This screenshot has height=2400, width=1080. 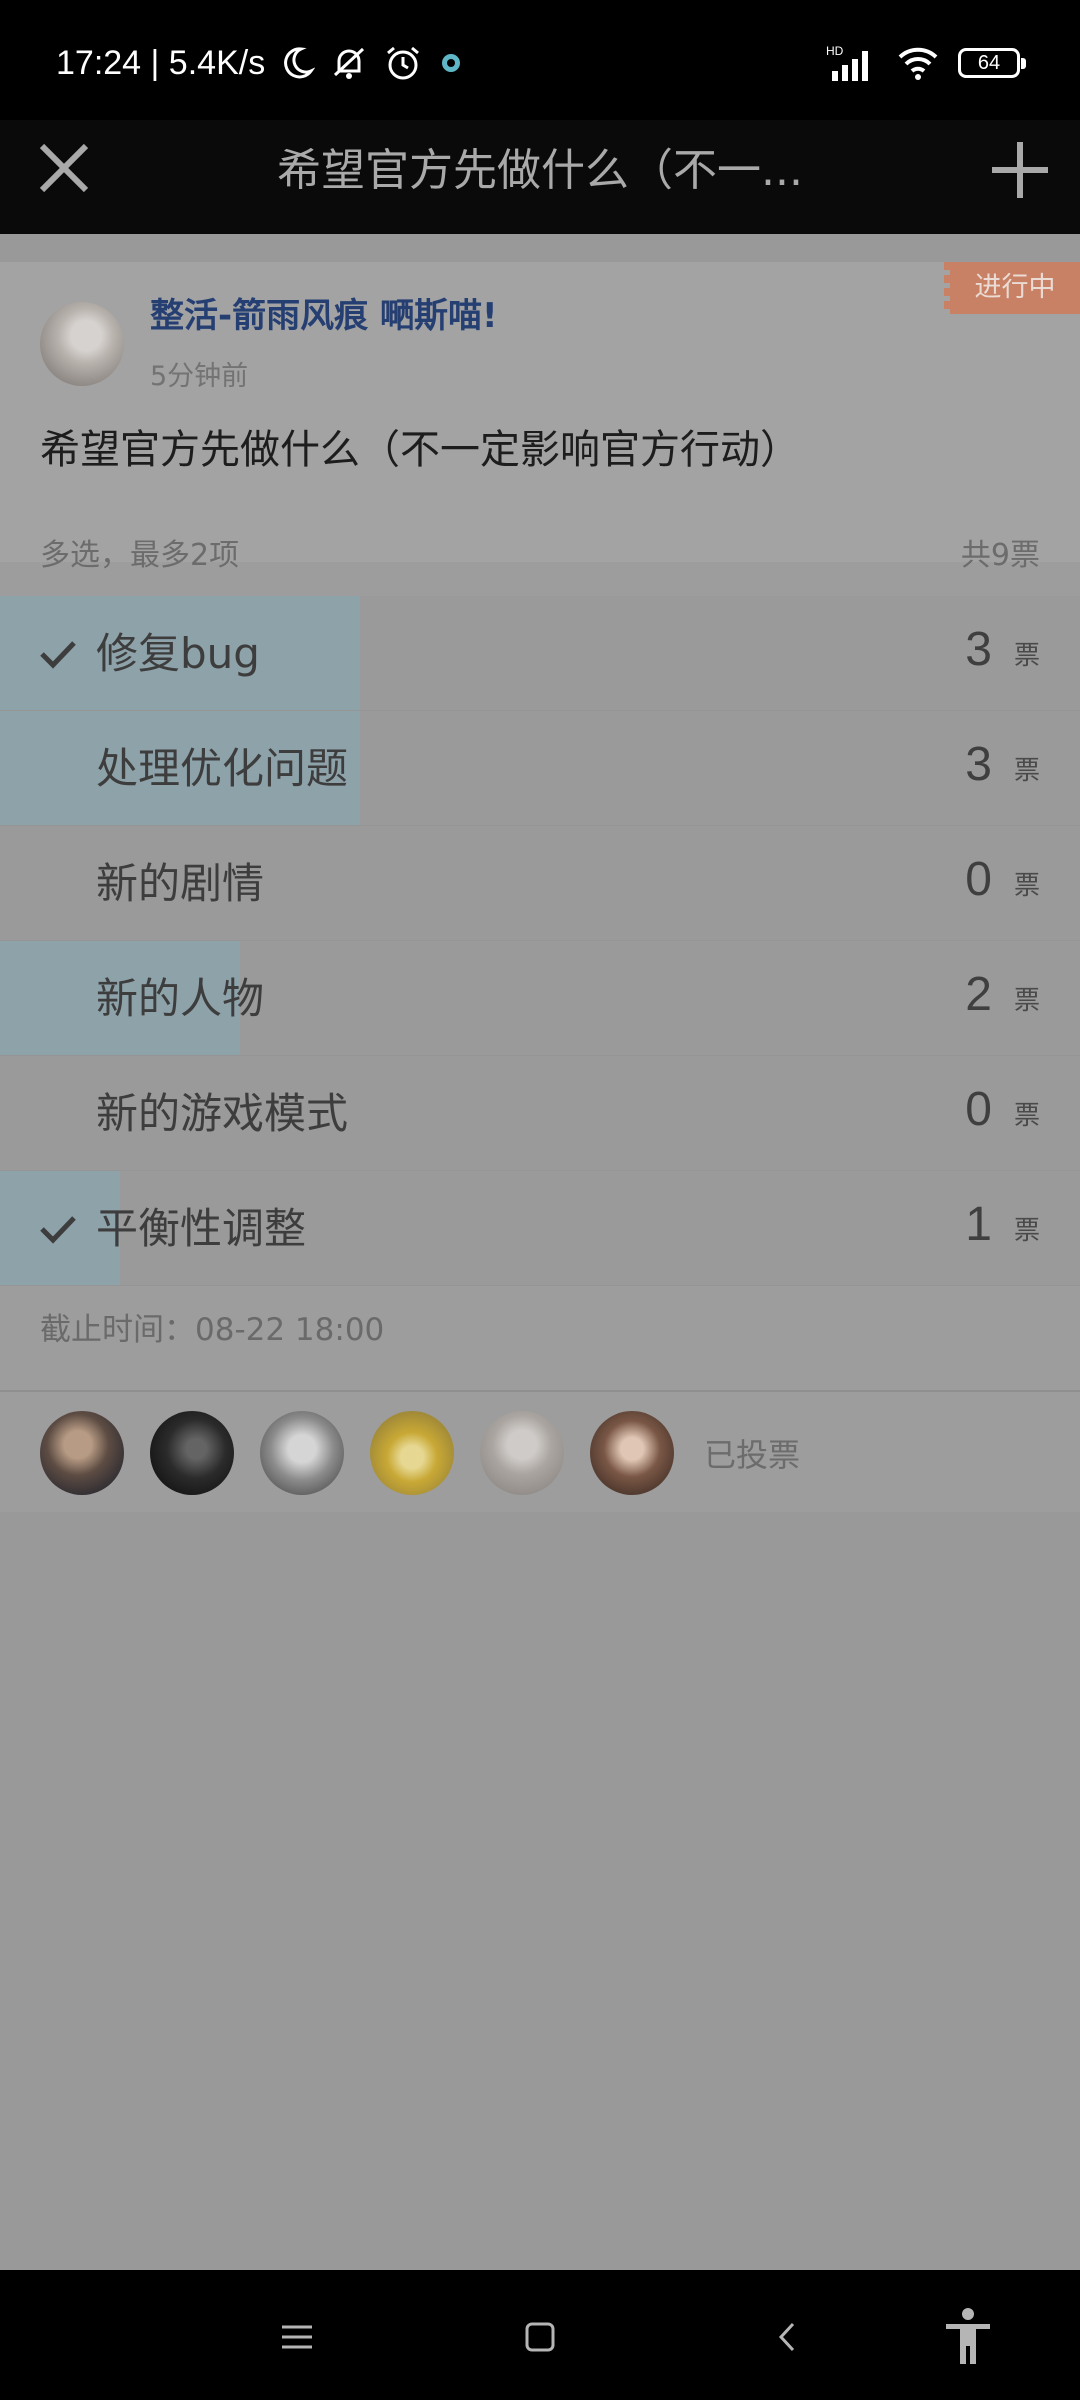 What do you see at coordinates (788, 2337) in the screenshot?
I see `back-icon` at bounding box center [788, 2337].